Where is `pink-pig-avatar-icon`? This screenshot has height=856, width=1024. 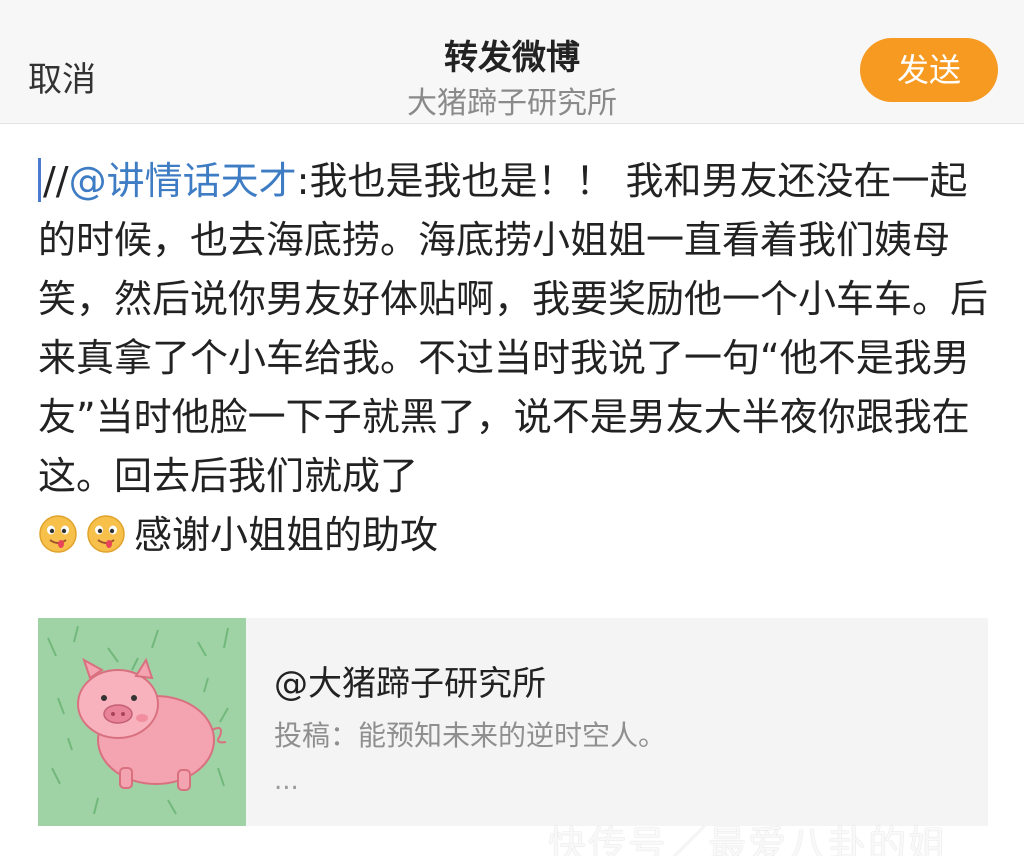
pink-pig-avatar-icon is located at coordinates (142, 722).